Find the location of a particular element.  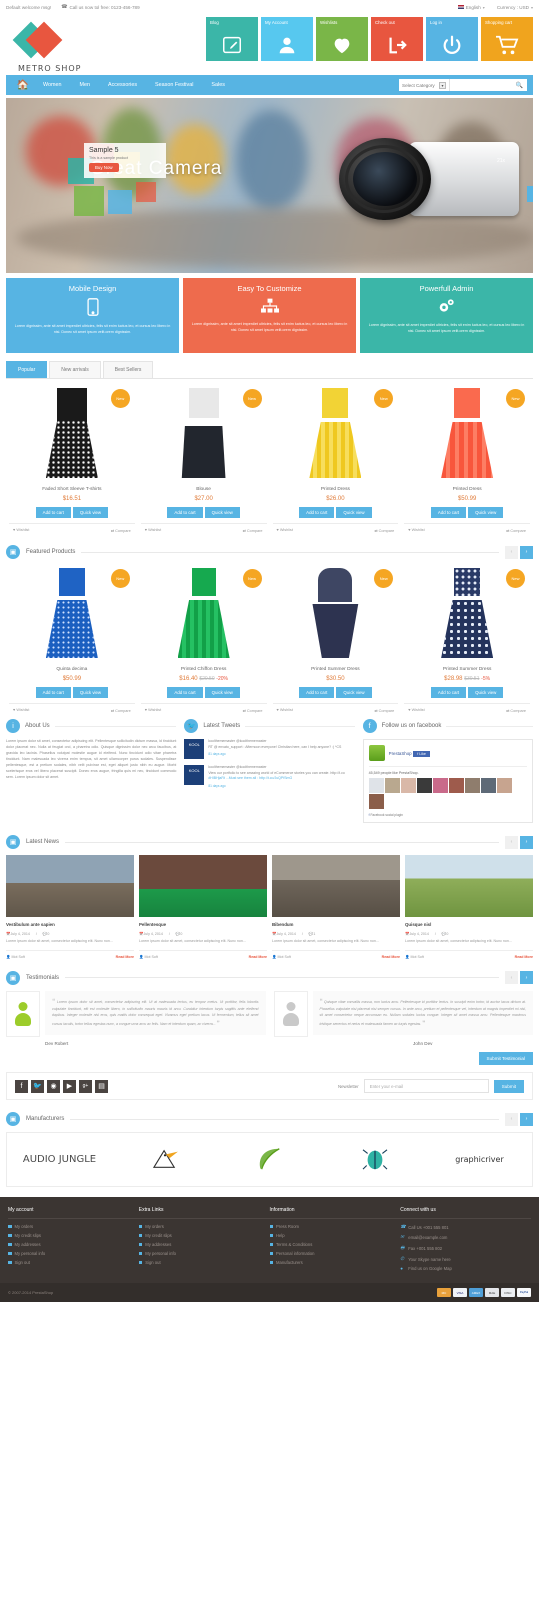

newsletter-input: Enter your e-mail is located at coordinates (426, 1086).